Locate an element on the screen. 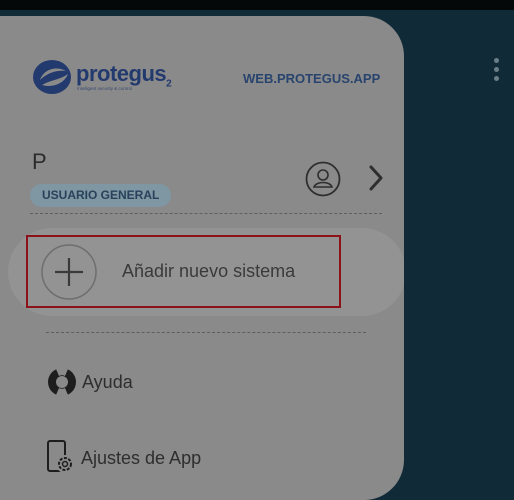  lifebuoy-icon is located at coordinates (62, 382).